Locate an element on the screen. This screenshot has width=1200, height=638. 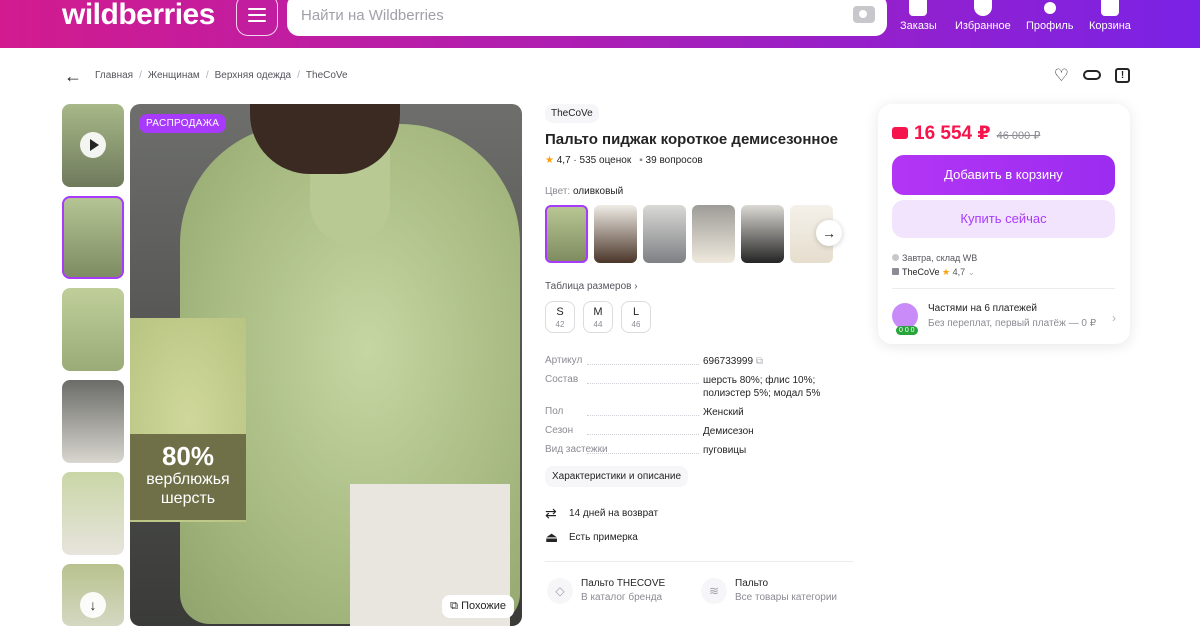
favorite-heart-icon: ♡ is located at coordinates (1061, 76).